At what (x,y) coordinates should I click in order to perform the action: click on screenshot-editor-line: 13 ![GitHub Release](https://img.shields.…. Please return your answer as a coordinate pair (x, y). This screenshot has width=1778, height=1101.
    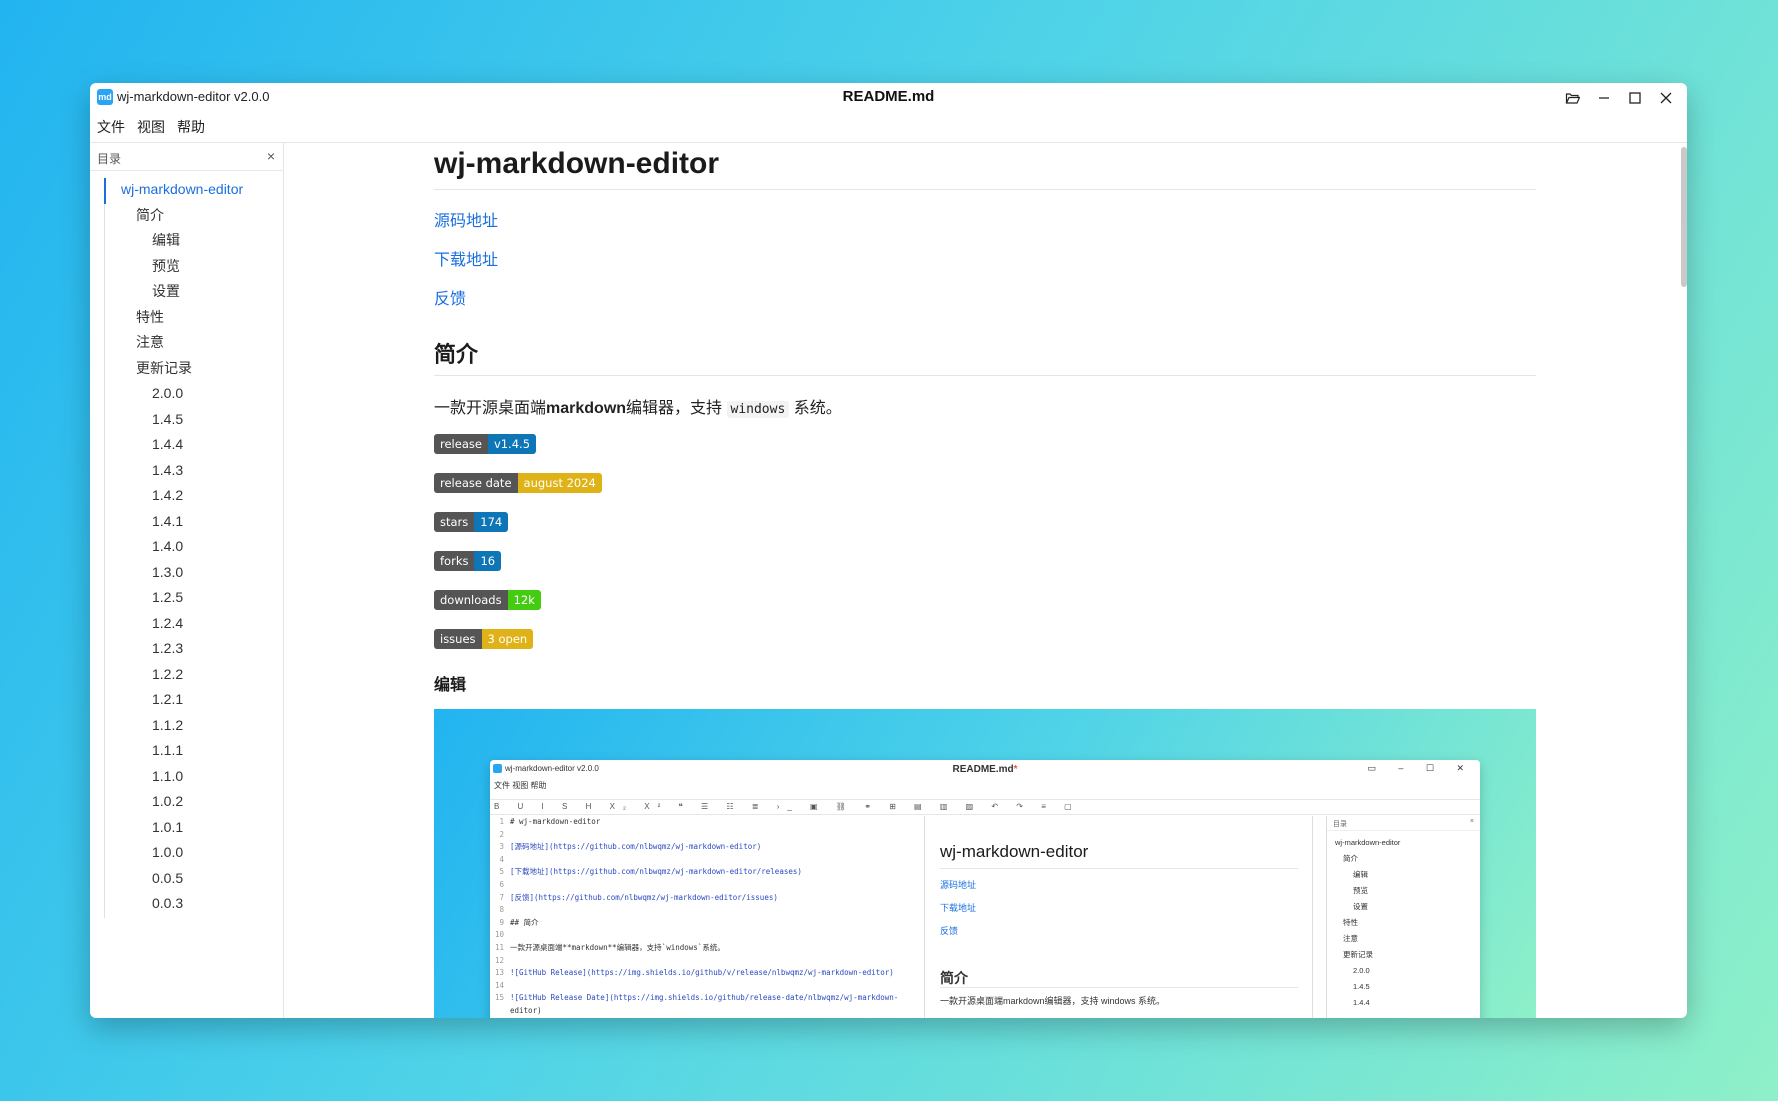
    Looking at the image, I should click on (707, 973).